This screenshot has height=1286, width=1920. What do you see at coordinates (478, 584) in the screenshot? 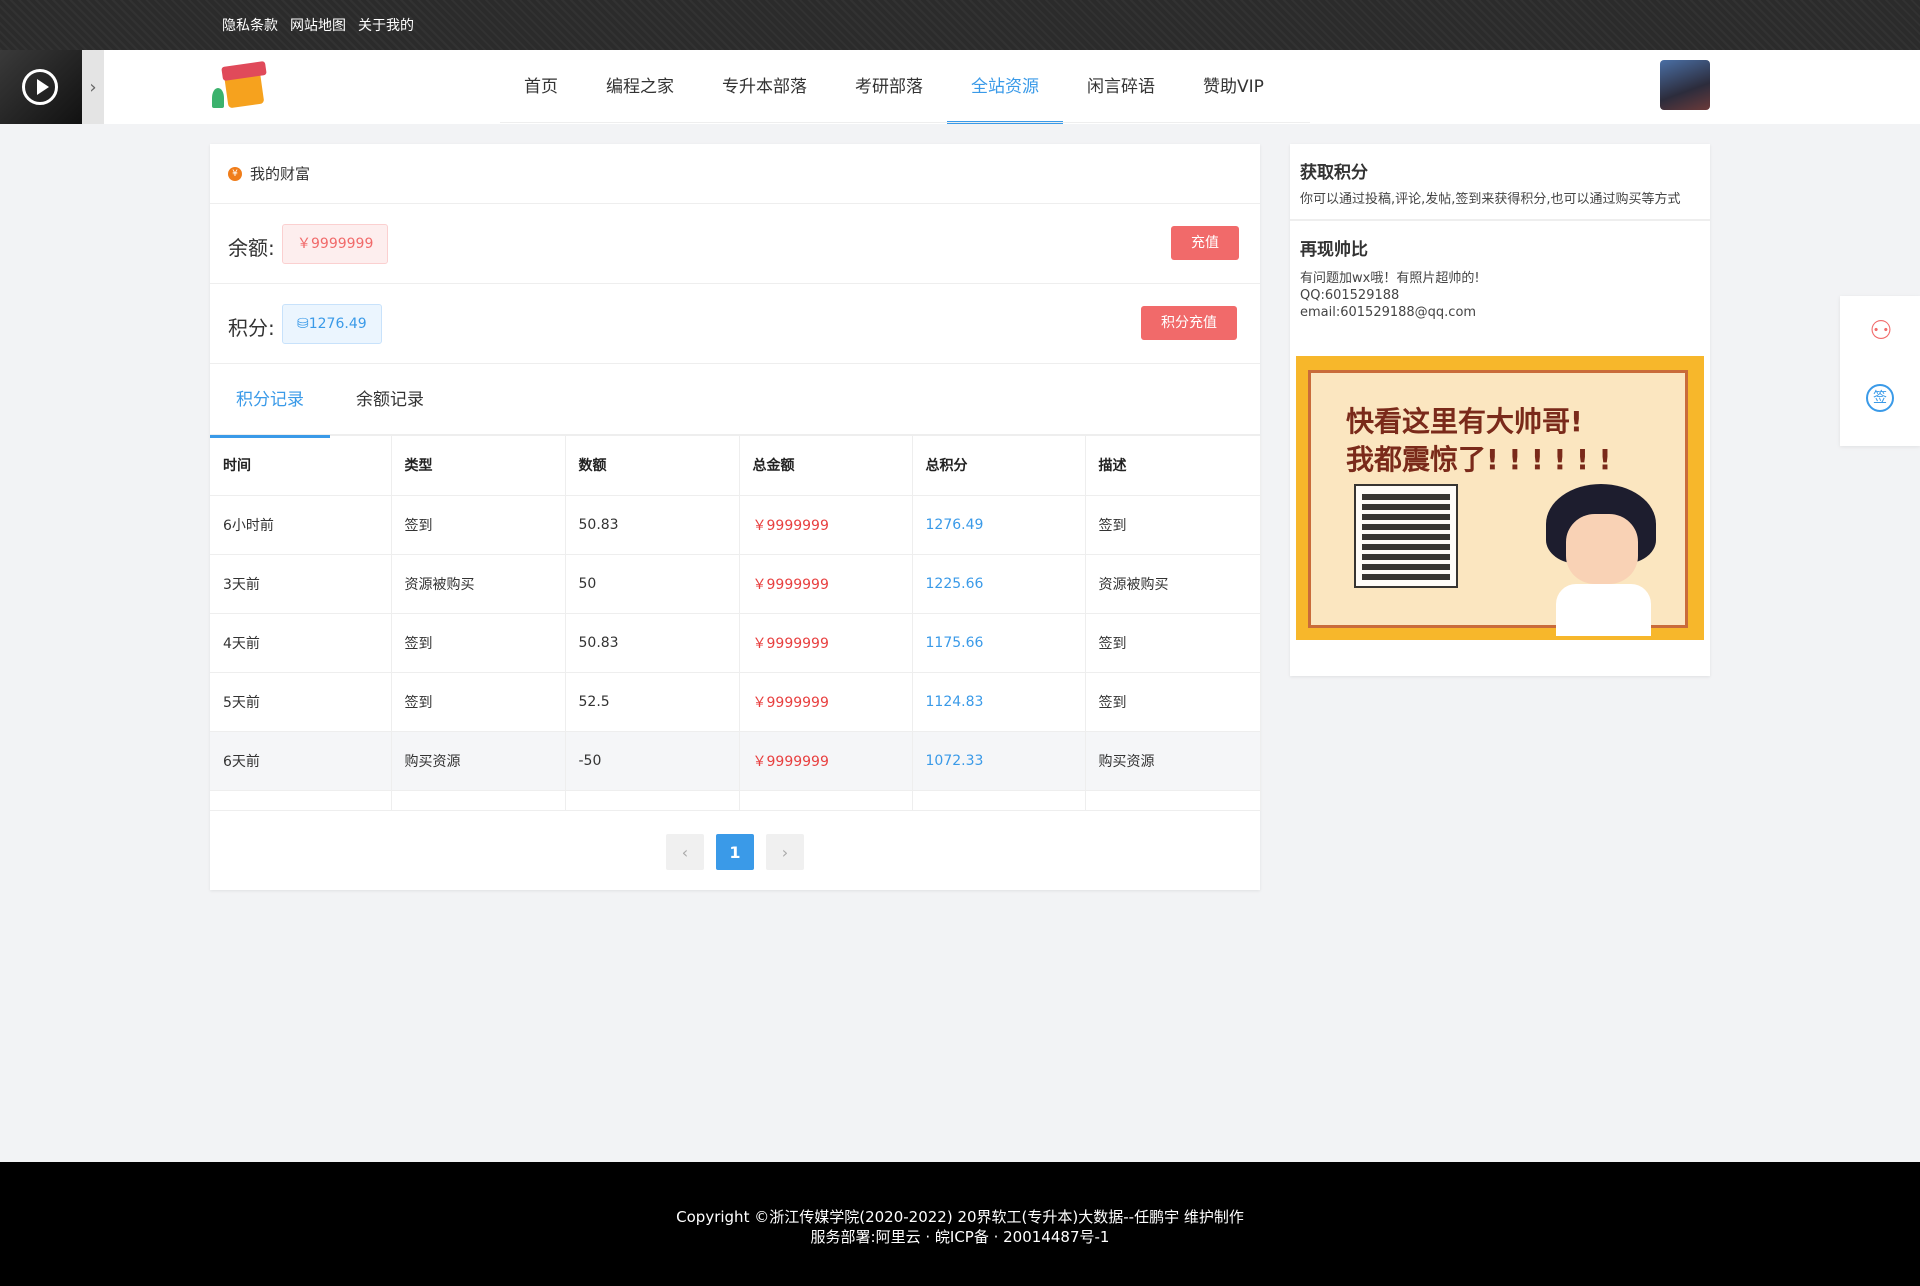
I see `cell-type: 资源被购买` at bounding box center [478, 584].